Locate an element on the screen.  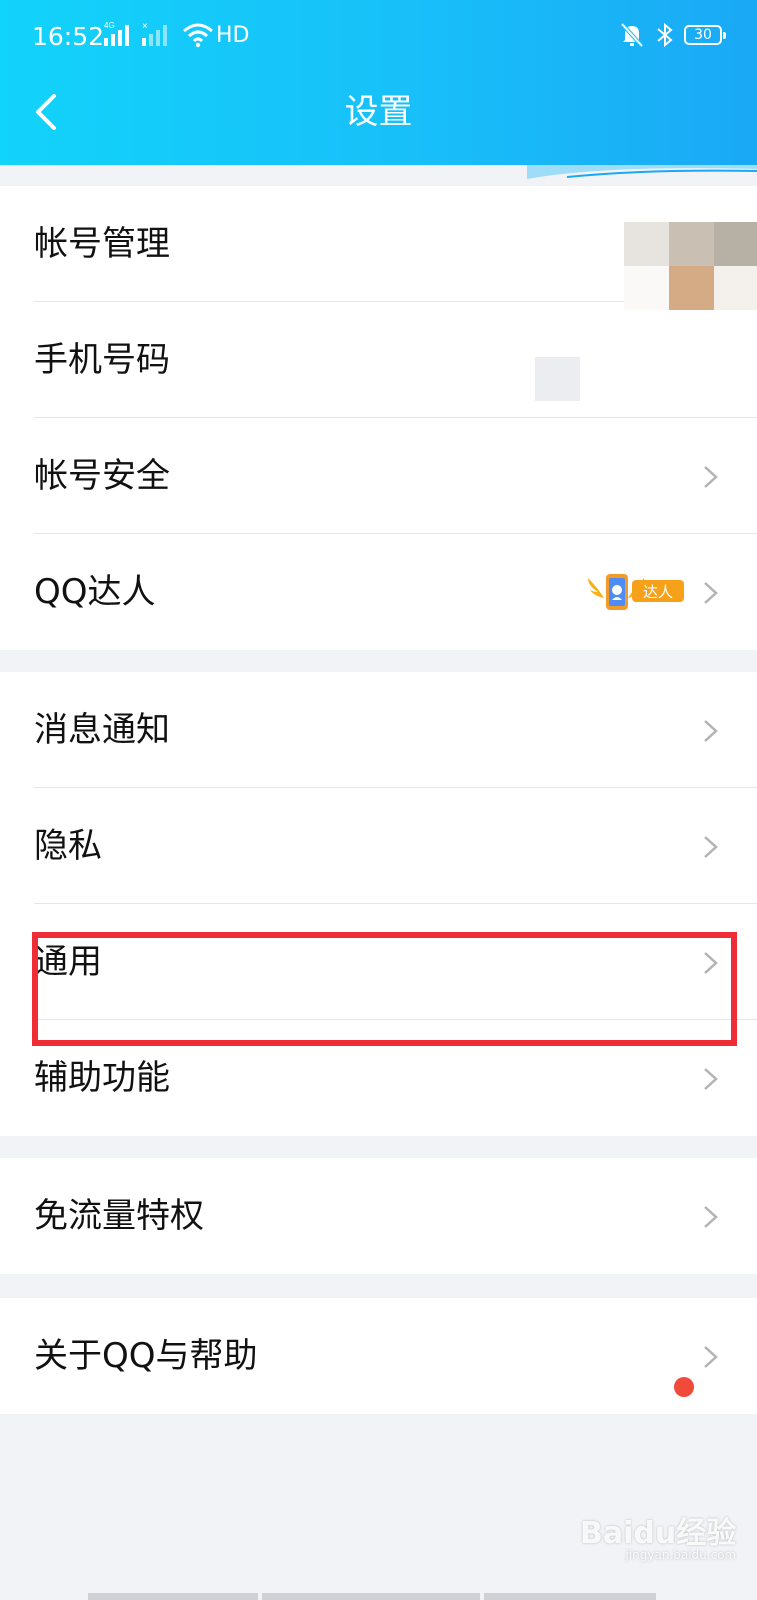
row-label: QQ达人 is located at coordinates (95, 592).